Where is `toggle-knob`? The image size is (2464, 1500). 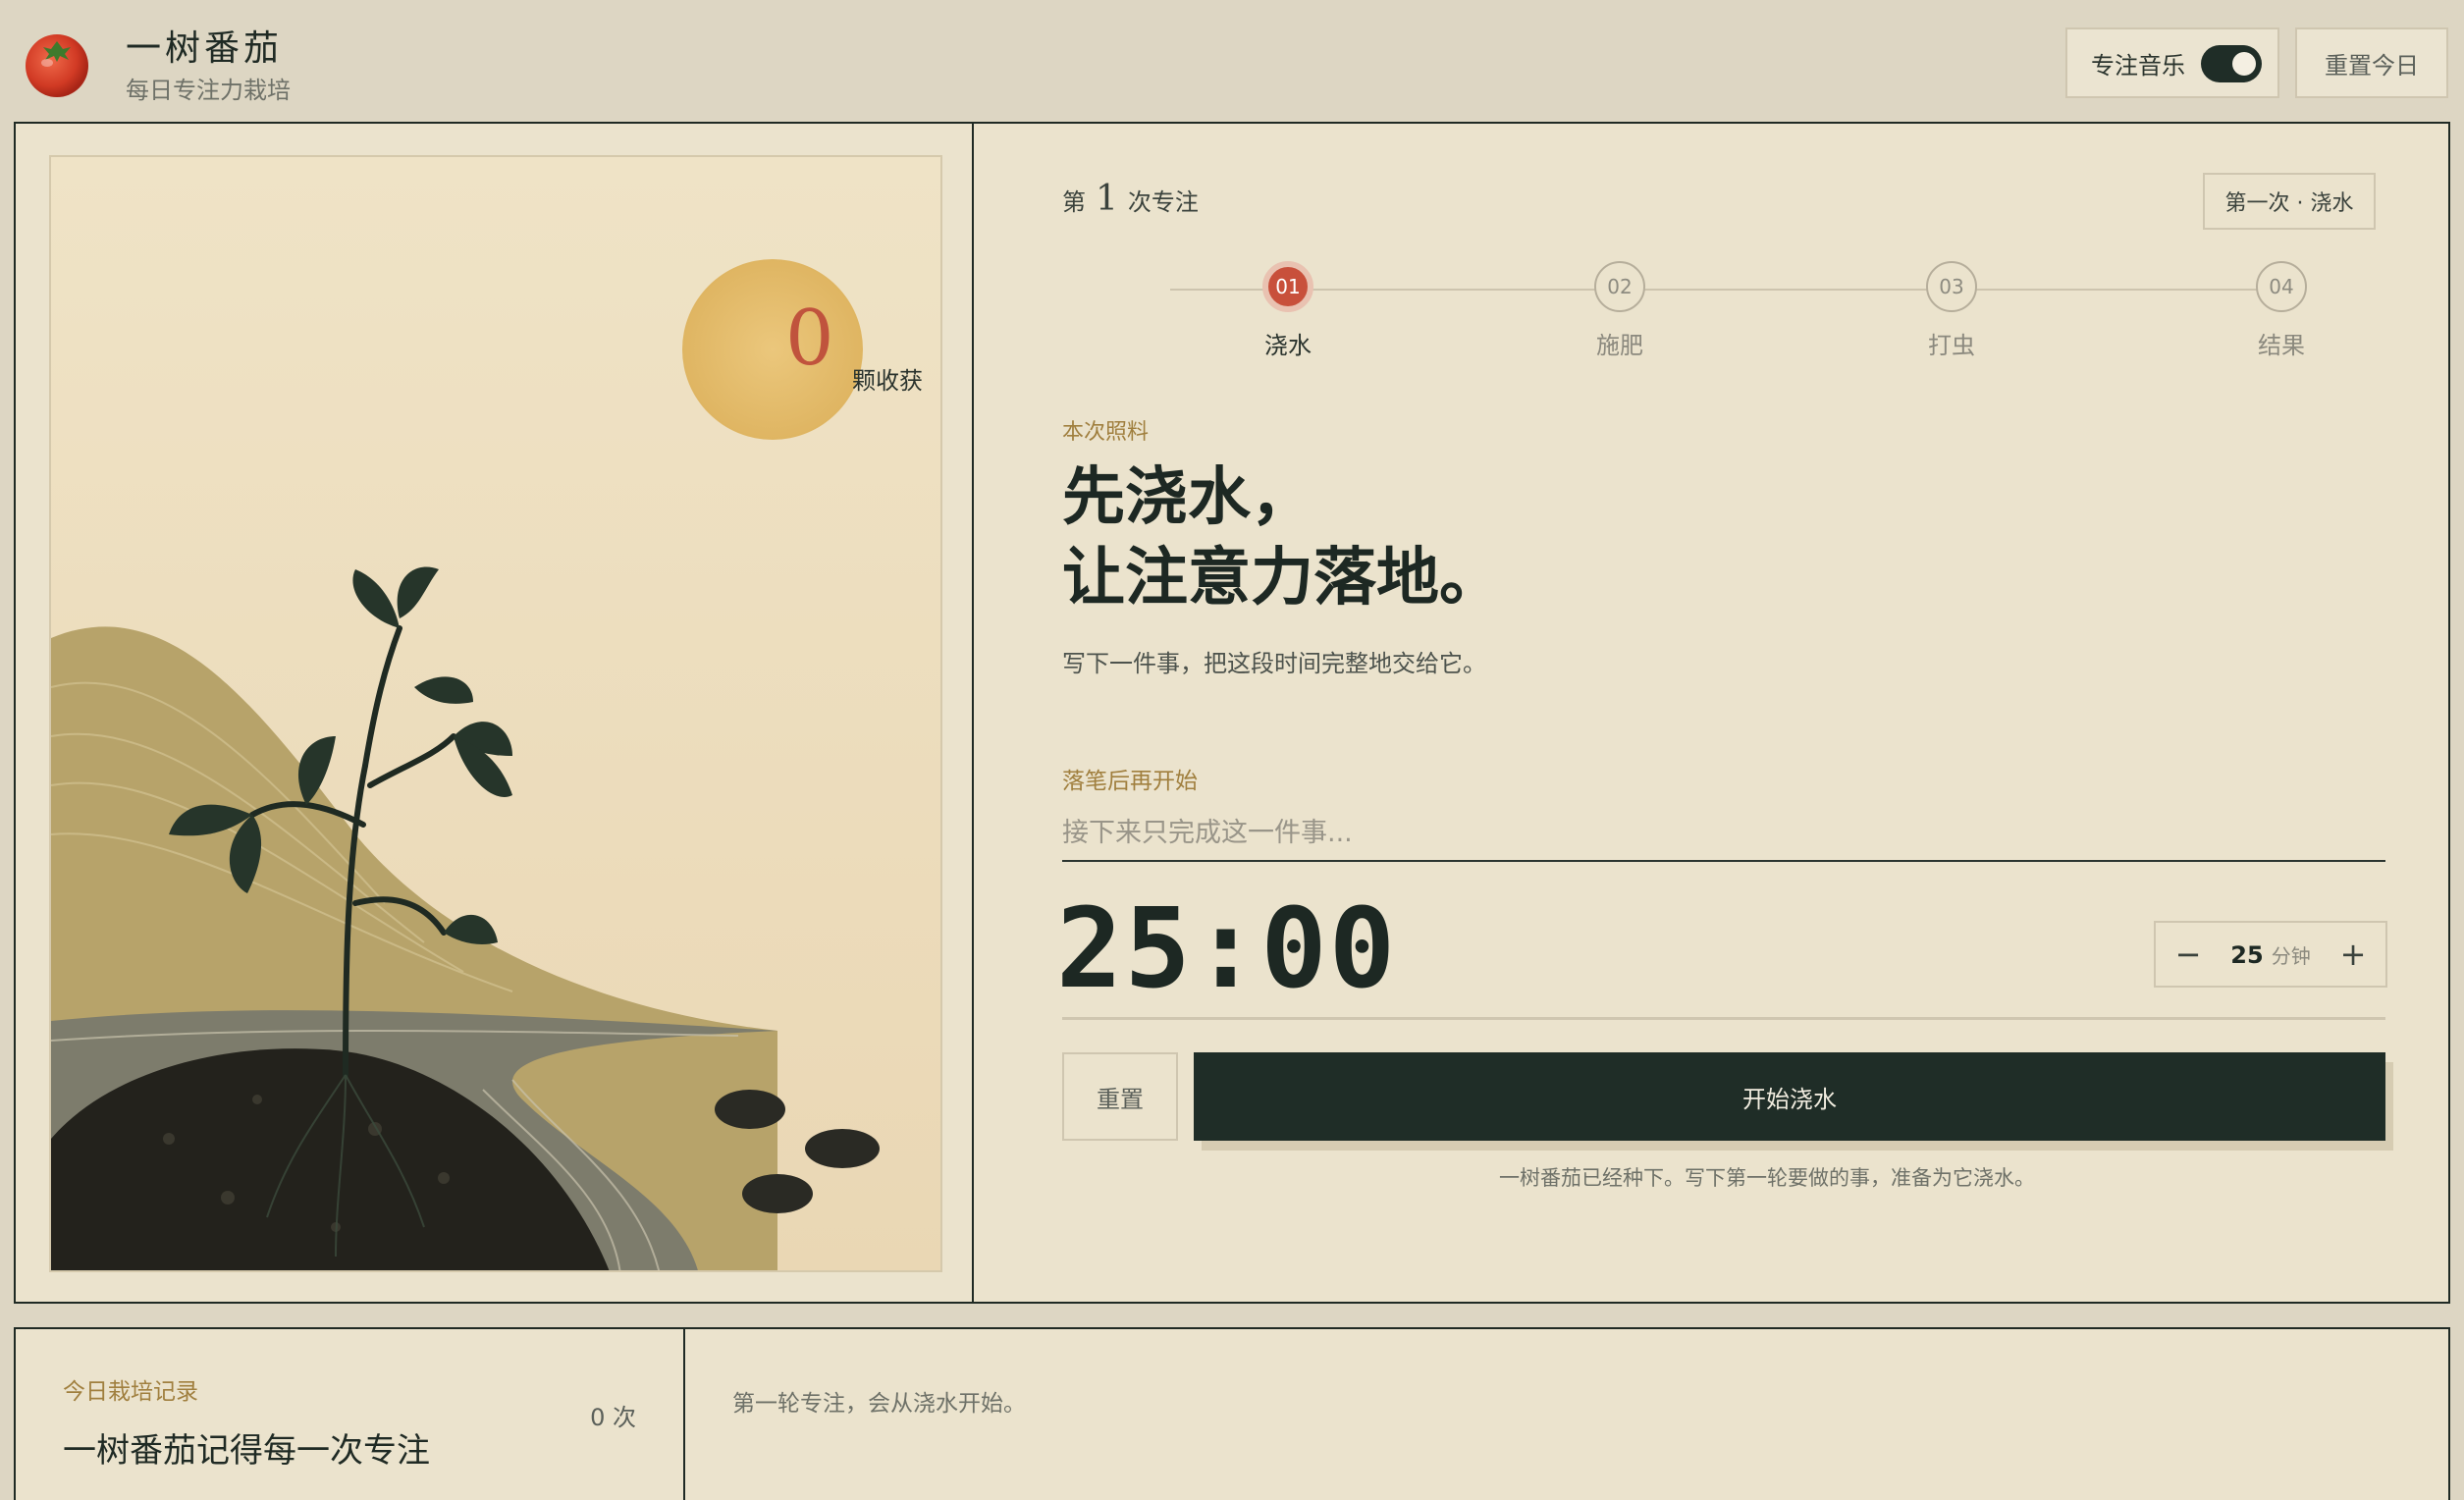 toggle-knob is located at coordinates (2244, 64).